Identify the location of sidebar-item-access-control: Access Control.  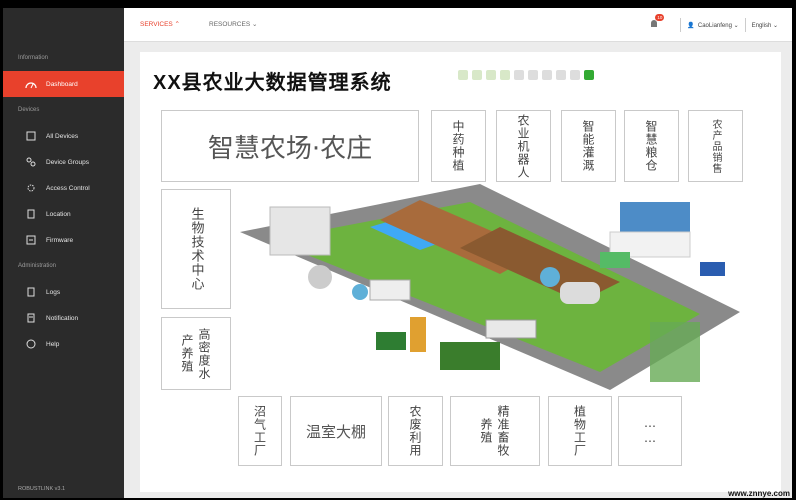
(63, 188).